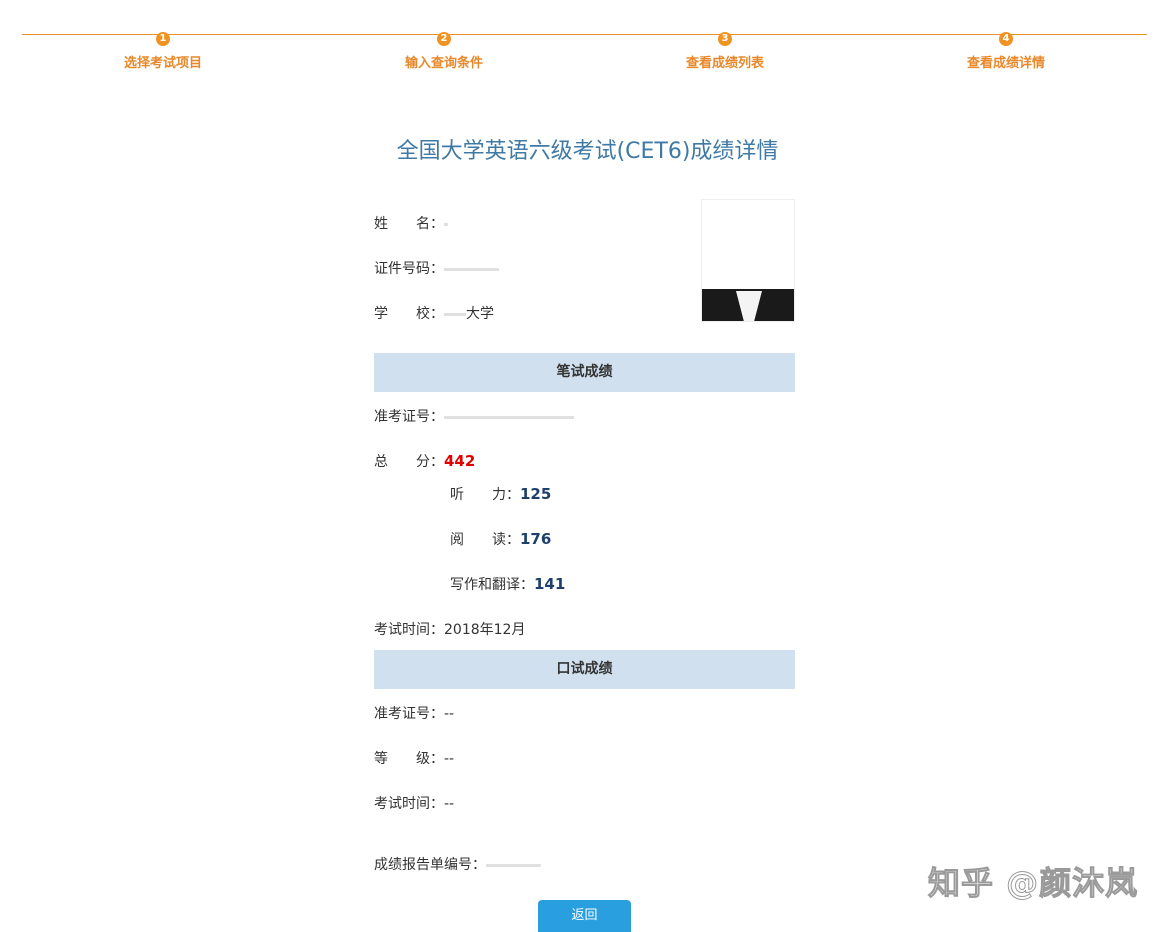 This screenshot has width=1175, height=932. Describe the element at coordinates (409, 759) in the screenshot. I see `oral-grade-label: 等 级：` at that location.